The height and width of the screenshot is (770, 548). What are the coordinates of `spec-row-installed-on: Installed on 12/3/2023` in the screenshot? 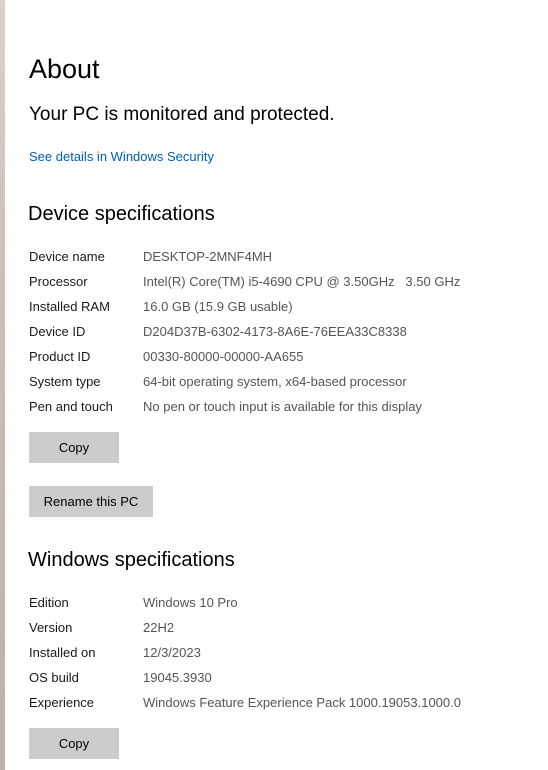 It's located at (284, 652).